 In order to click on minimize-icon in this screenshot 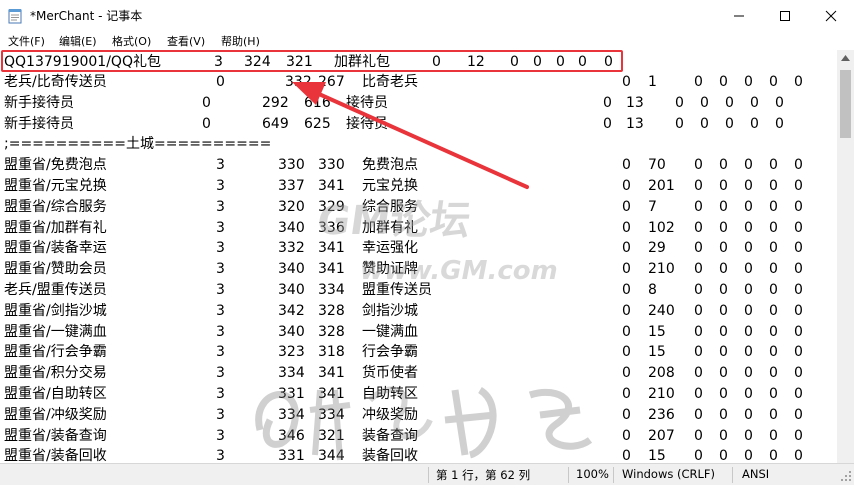, I will do `click(739, 16)`.